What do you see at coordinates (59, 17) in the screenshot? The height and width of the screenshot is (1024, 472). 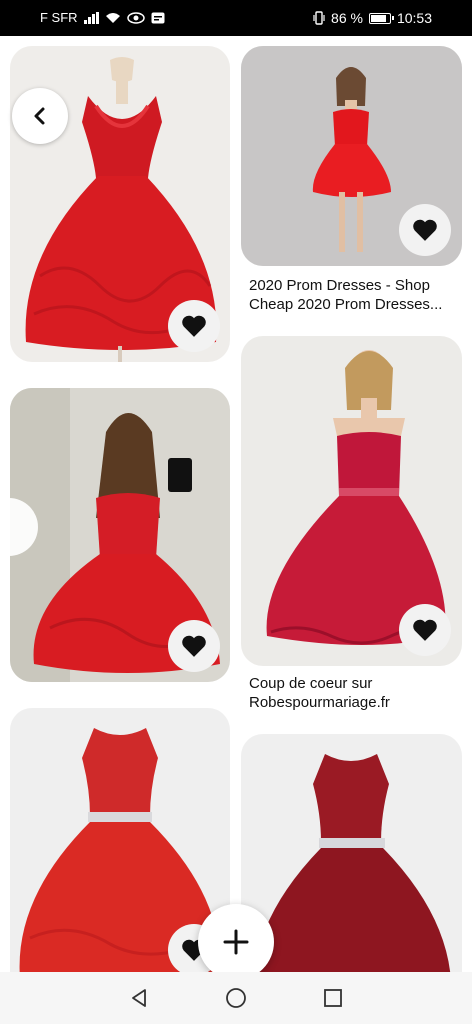 I see `carrier-label: F SFR` at bounding box center [59, 17].